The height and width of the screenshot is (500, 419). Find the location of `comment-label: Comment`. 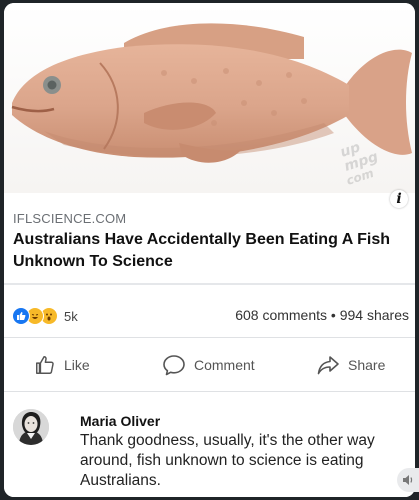

comment-label: Comment is located at coordinates (224, 365).